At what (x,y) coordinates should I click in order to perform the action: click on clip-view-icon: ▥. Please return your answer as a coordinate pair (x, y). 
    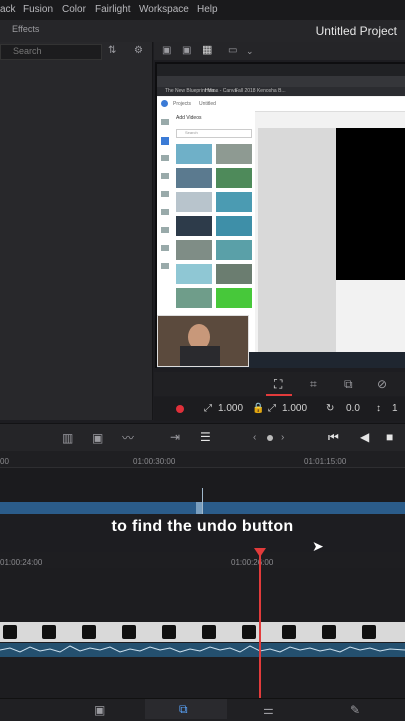
    Looking at the image, I should click on (67, 438).